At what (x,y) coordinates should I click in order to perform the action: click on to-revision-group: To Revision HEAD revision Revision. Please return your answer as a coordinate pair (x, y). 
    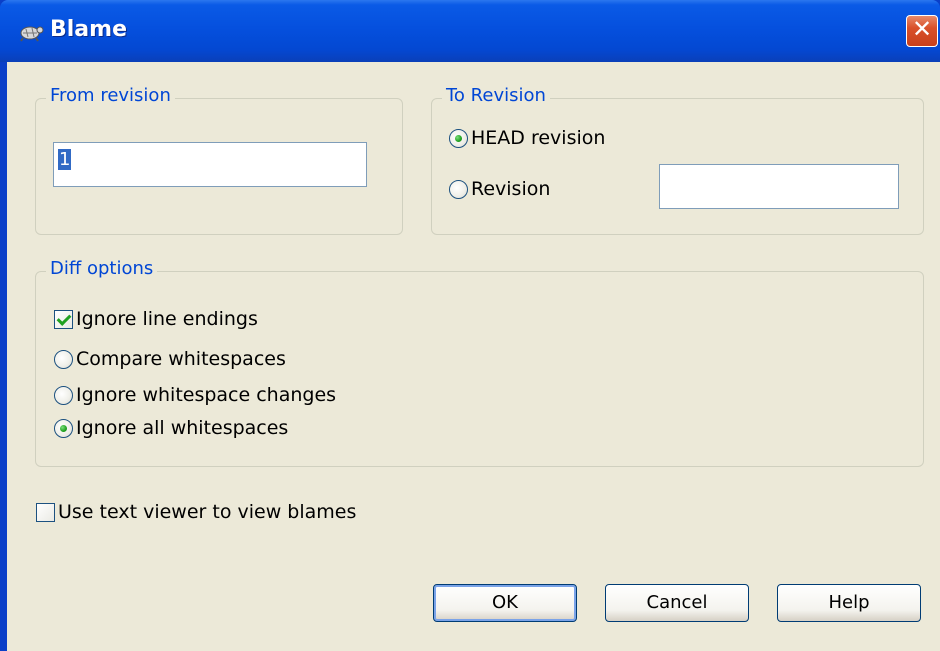
    Looking at the image, I should click on (677, 160).